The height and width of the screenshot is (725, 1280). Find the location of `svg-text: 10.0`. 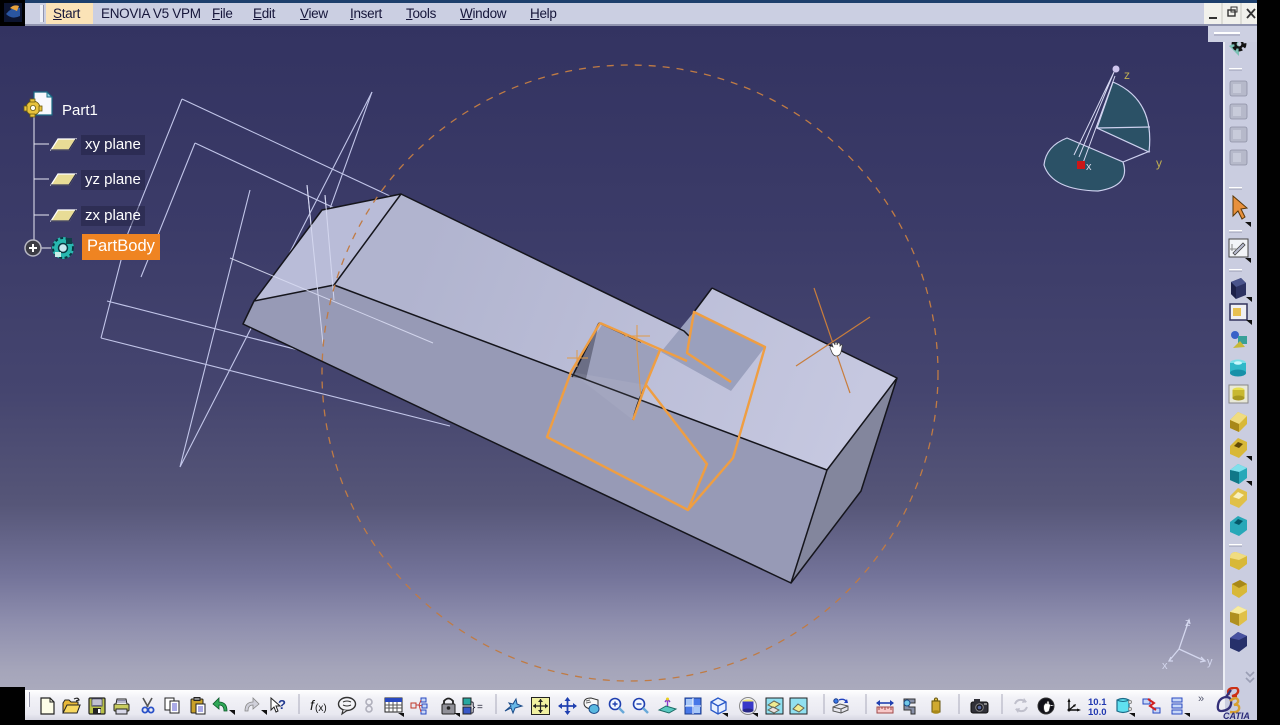

svg-text: 10.0 is located at coordinates (1097, 712).